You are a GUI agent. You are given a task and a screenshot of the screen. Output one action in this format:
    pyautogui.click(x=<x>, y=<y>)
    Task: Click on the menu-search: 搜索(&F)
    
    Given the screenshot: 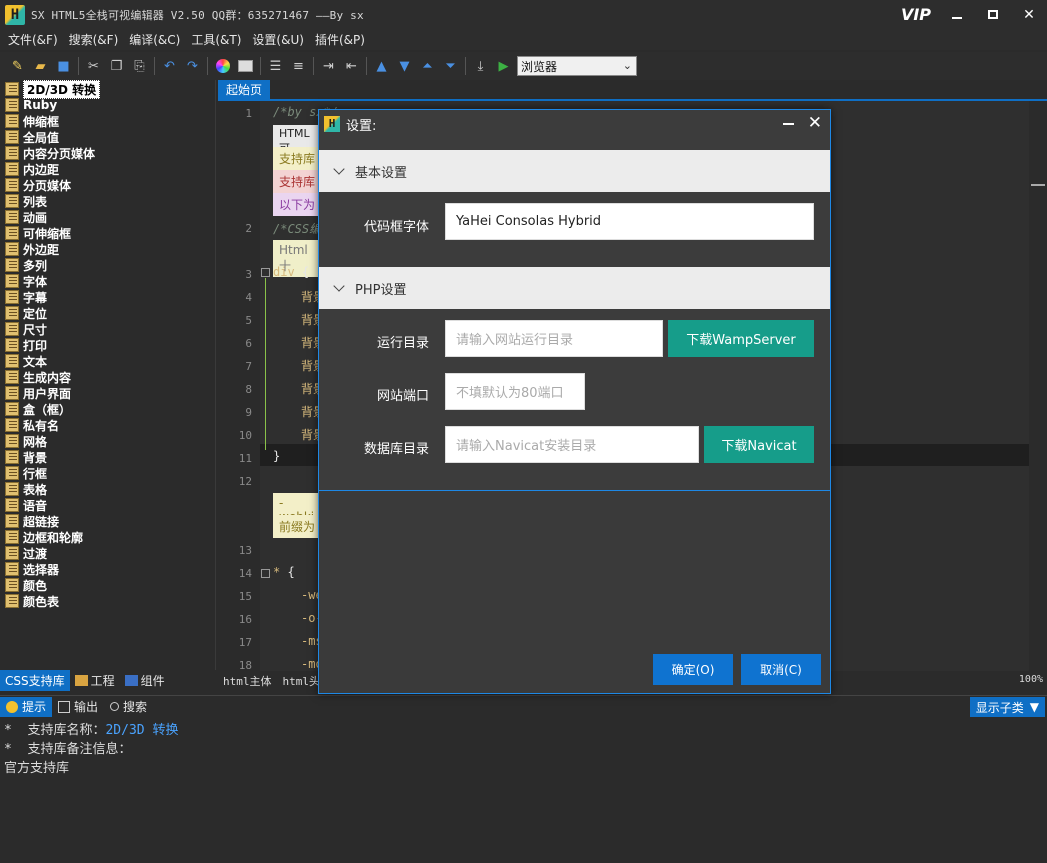 What is the action you would take?
    pyautogui.click(x=94, y=39)
    